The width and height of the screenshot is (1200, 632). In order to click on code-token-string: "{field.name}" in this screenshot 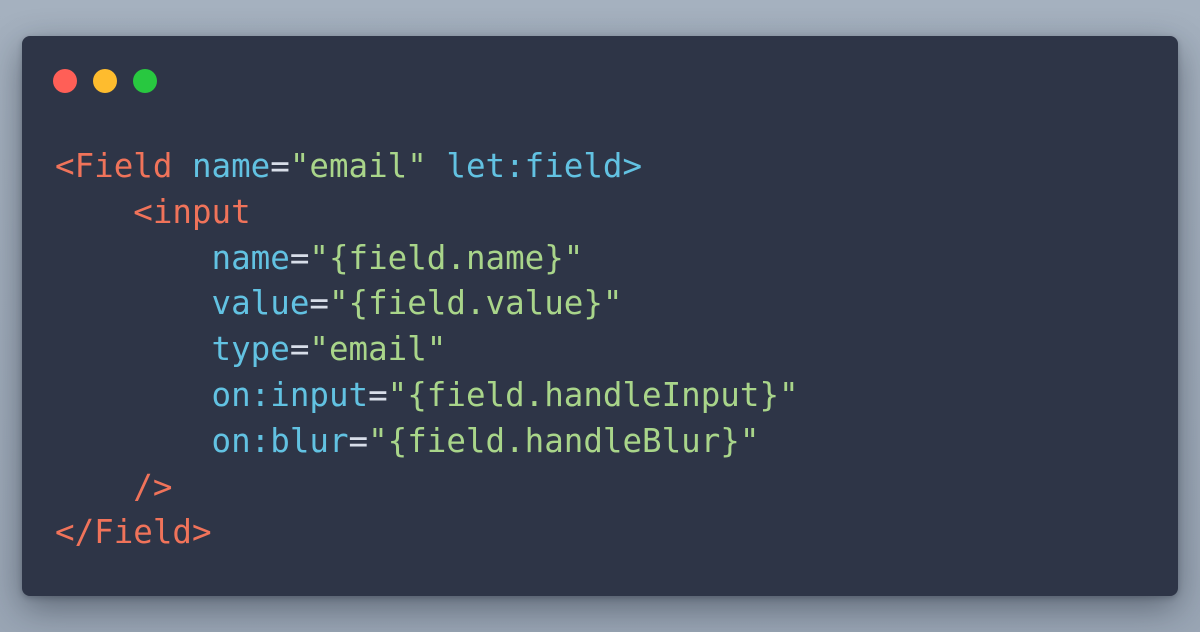, I will do `click(446, 257)`.